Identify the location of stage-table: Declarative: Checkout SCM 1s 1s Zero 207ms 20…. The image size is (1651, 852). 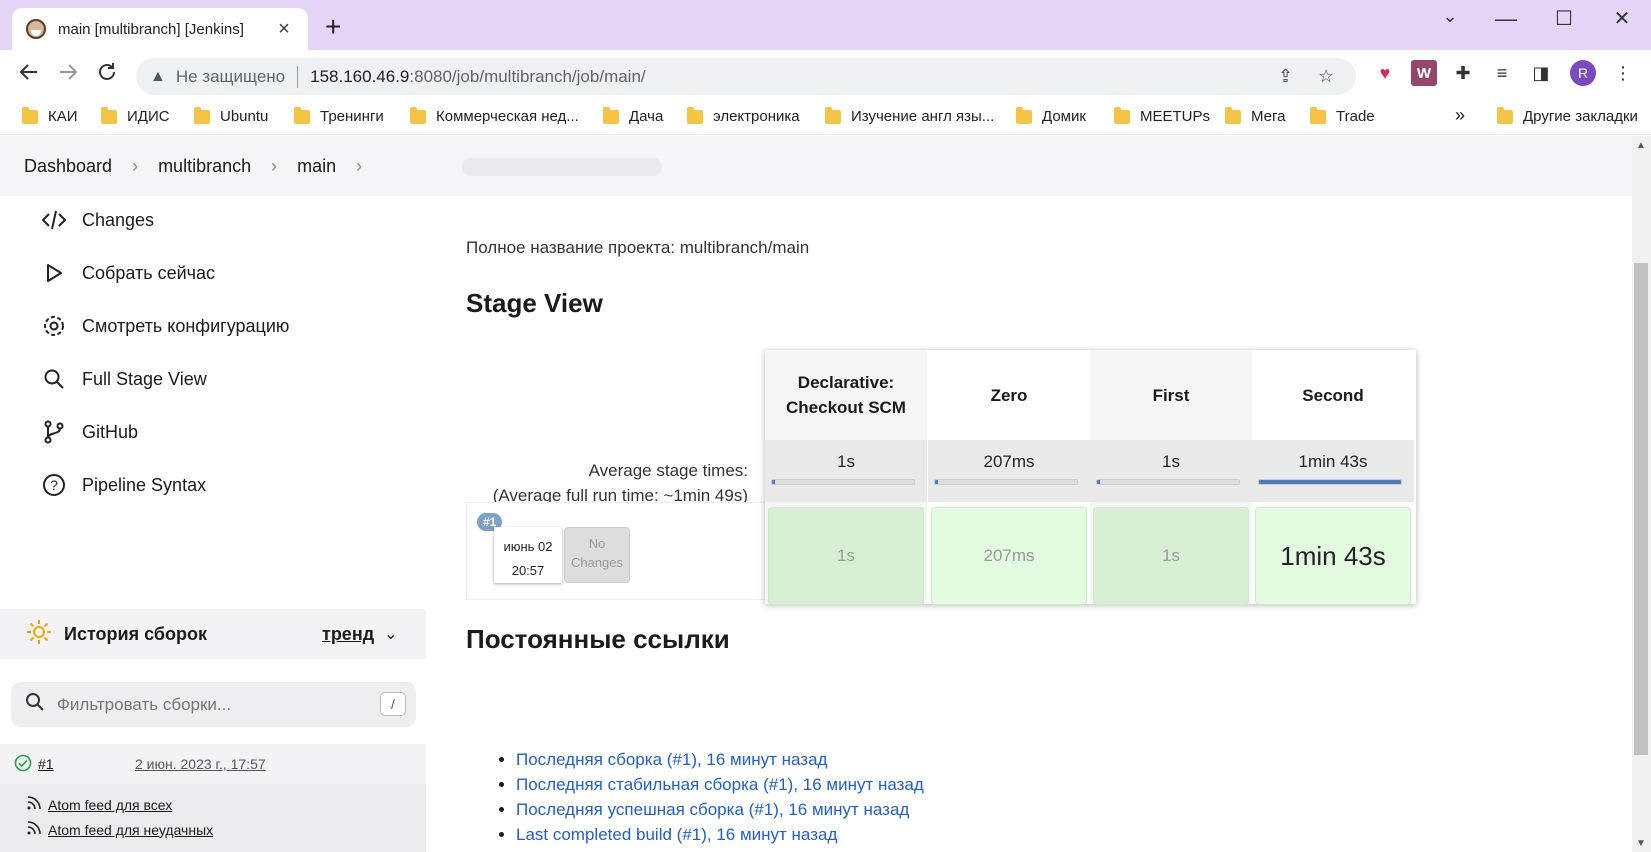
(1090, 477).